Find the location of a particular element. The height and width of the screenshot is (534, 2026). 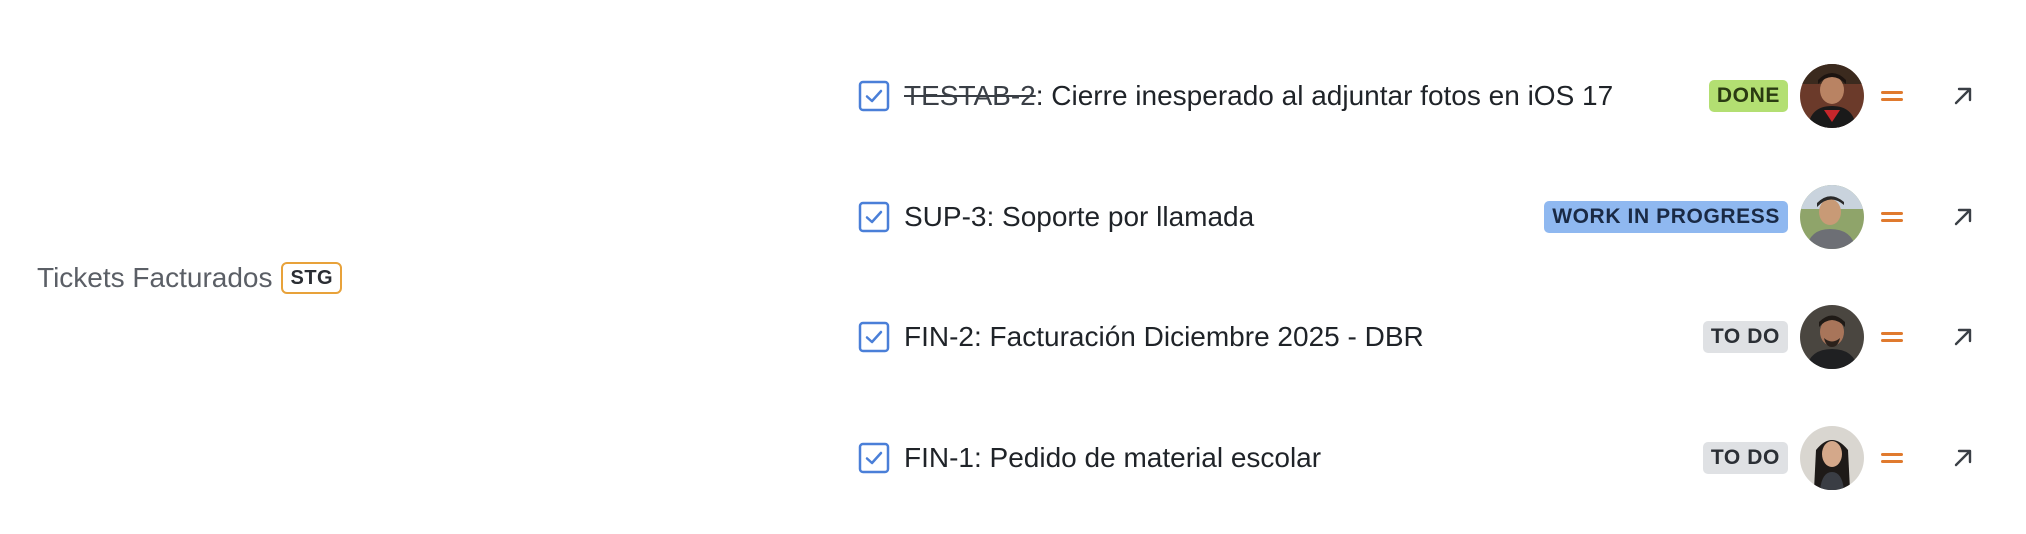

section-header: Tickets Facturados STG is located at coordinates (190, 278).